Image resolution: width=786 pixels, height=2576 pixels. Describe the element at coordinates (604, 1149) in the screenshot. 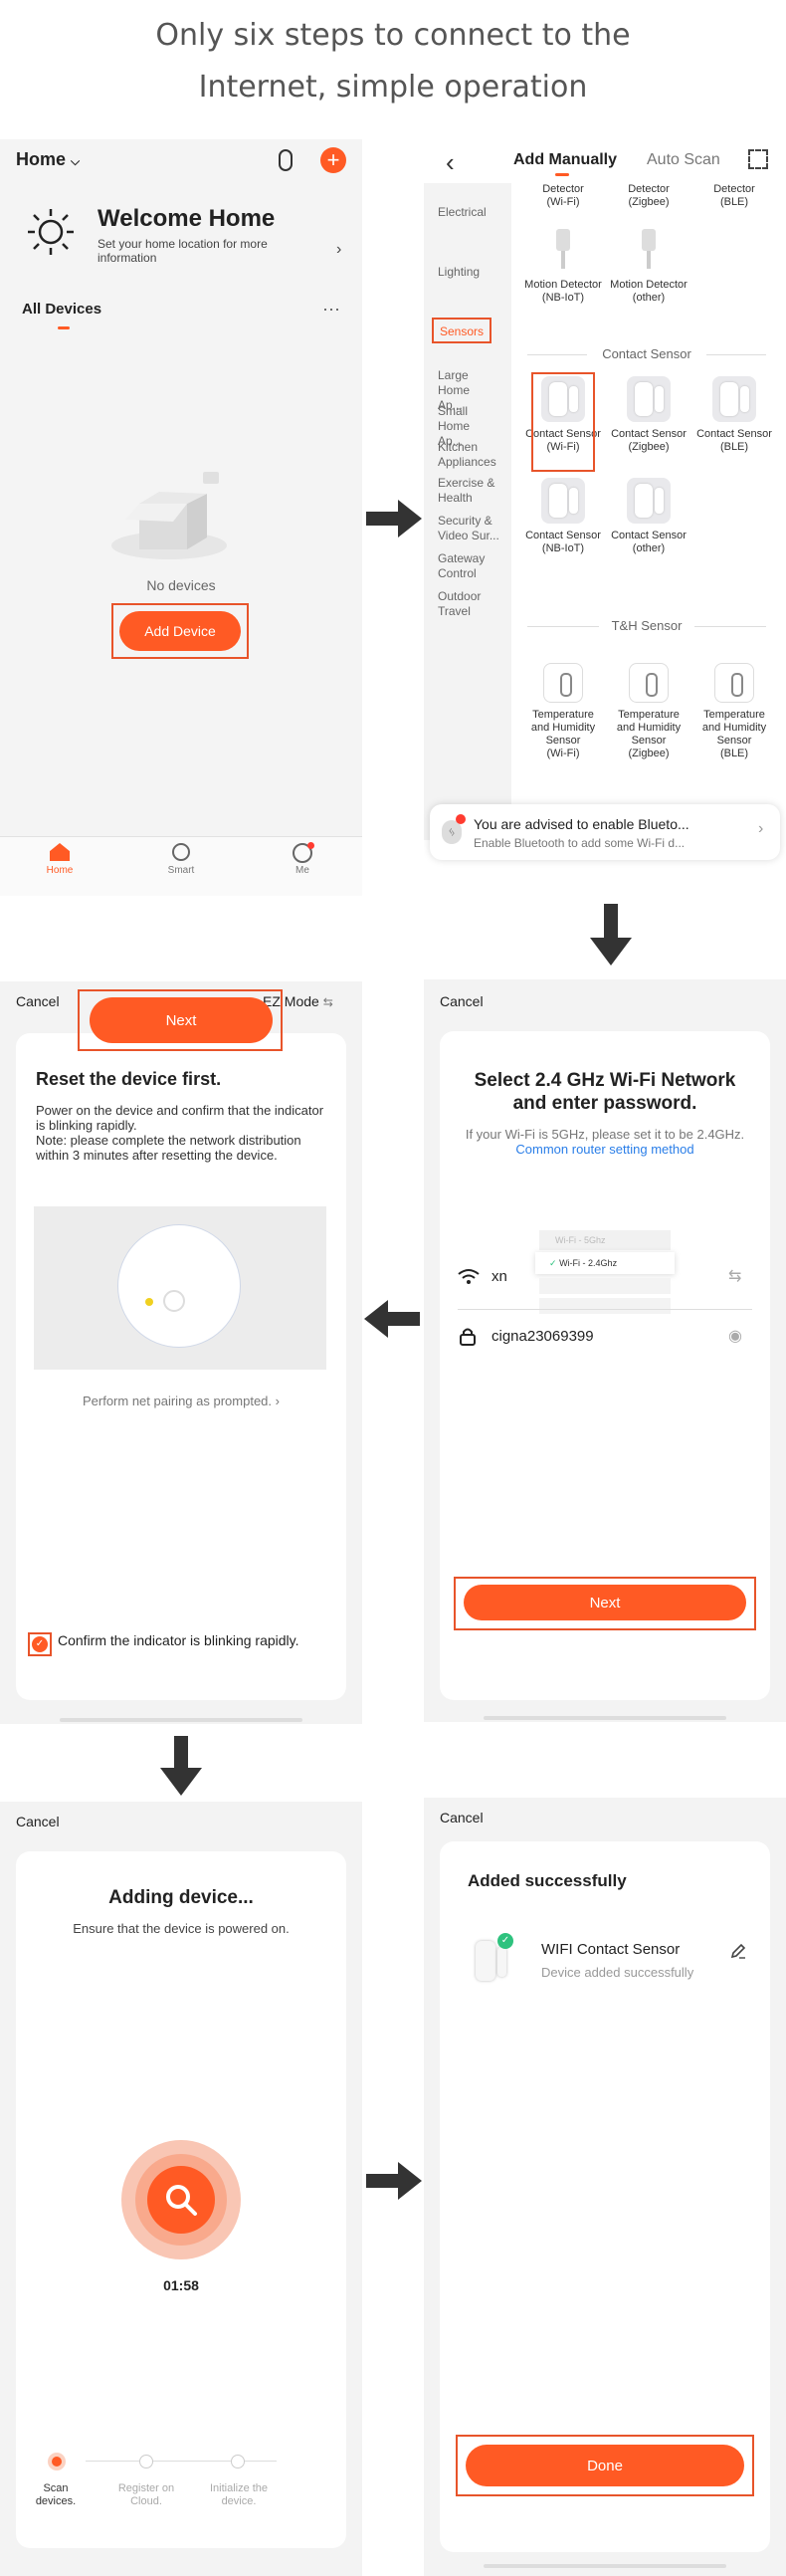

I see `router-setting-link: Common router setting method` at that location.